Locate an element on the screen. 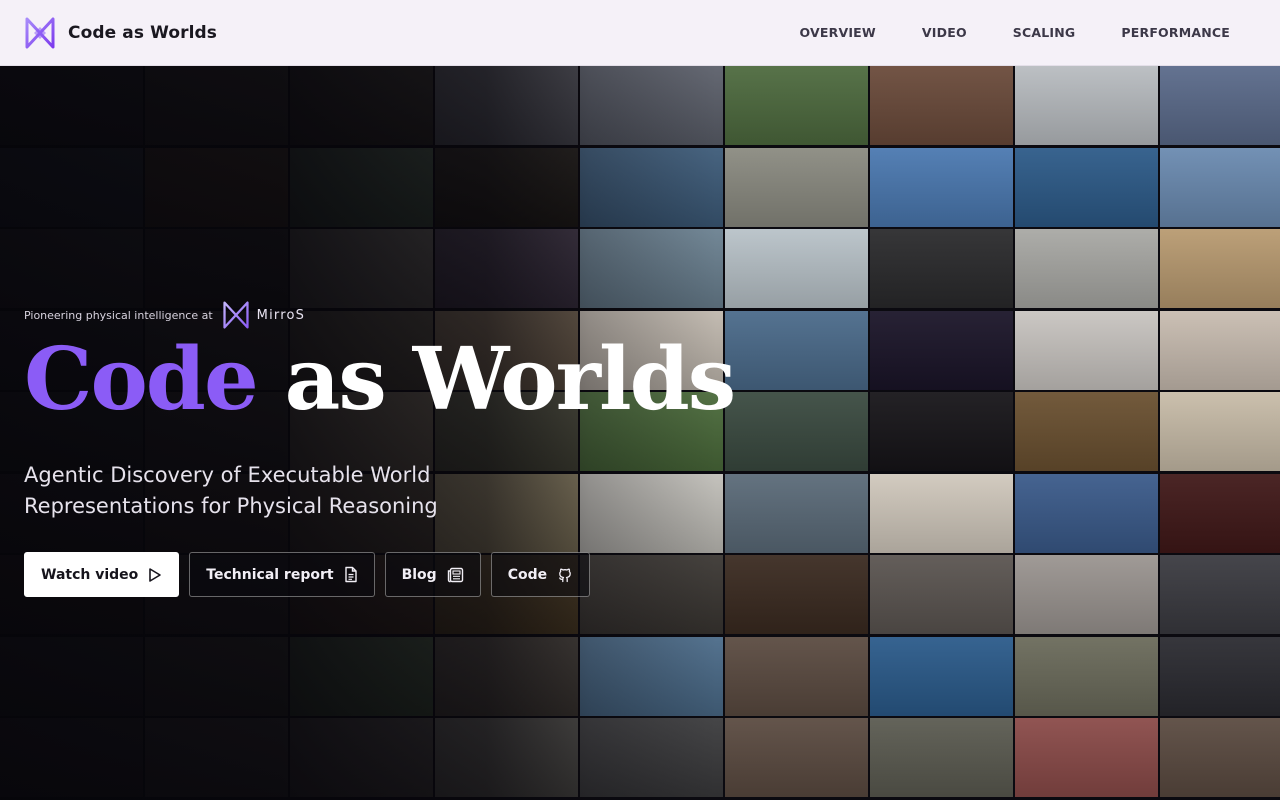 This screenshot has width=1280, height=800. brand-logo-icon is located at coordinates (40, 32).